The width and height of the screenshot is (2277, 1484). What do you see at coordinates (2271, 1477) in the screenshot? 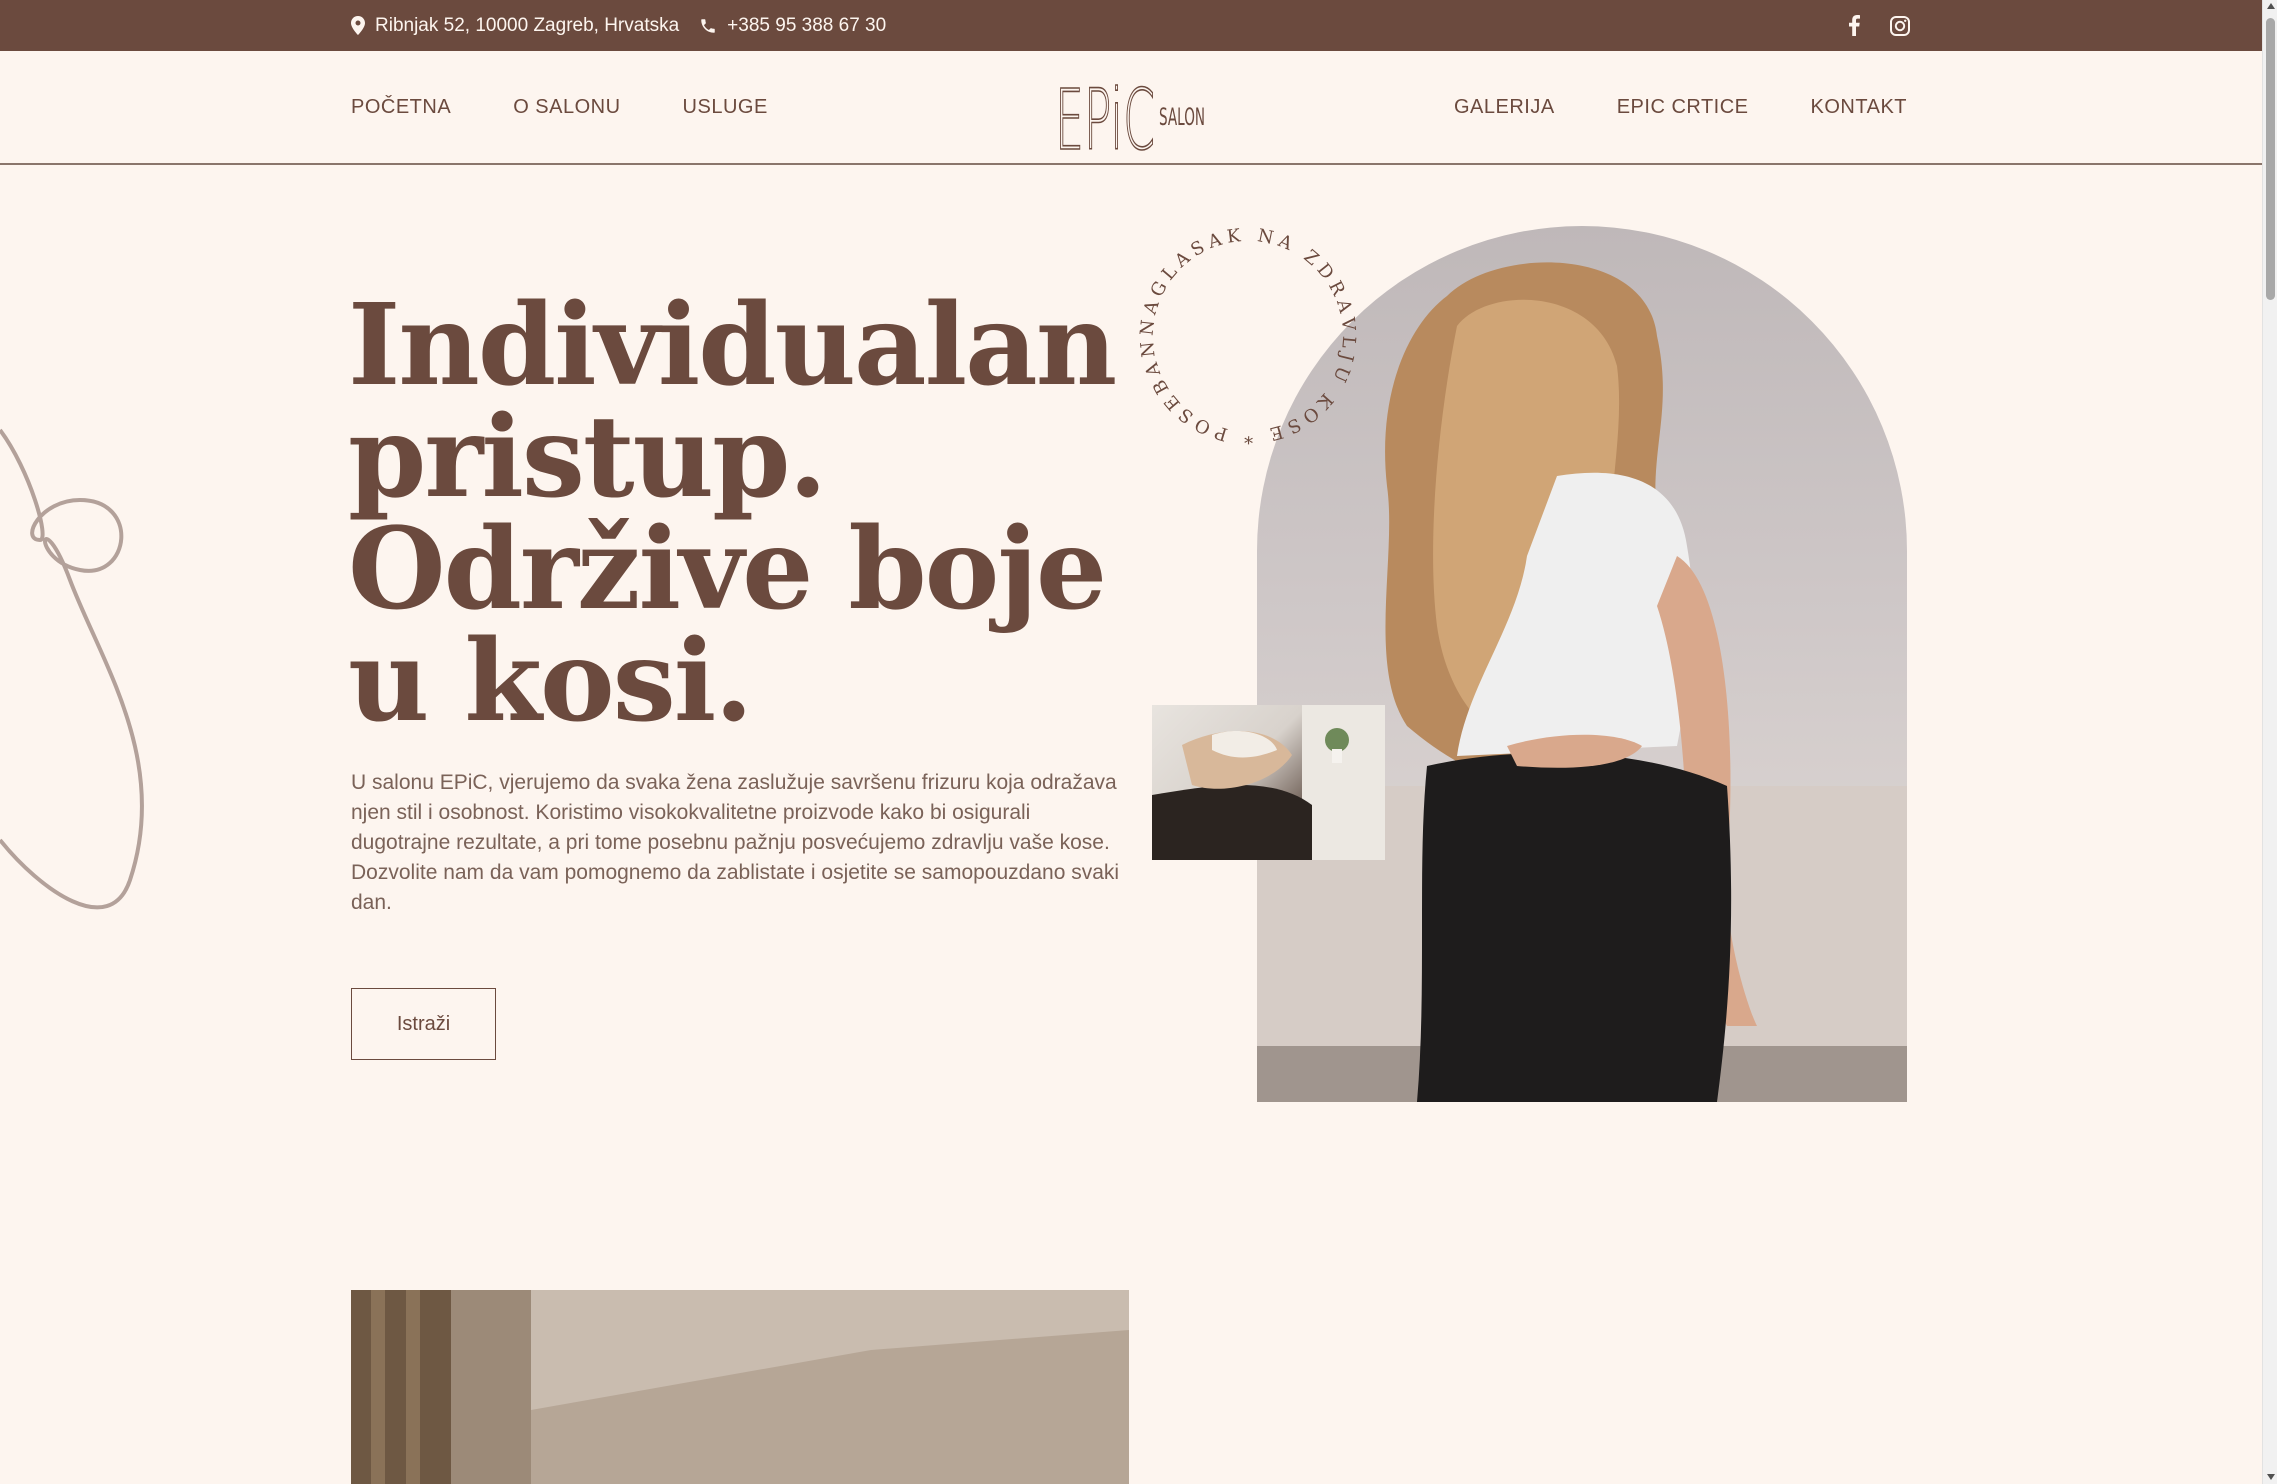
I see `scroll-down-arrow-icon` at bounding box center [2271, 1477].